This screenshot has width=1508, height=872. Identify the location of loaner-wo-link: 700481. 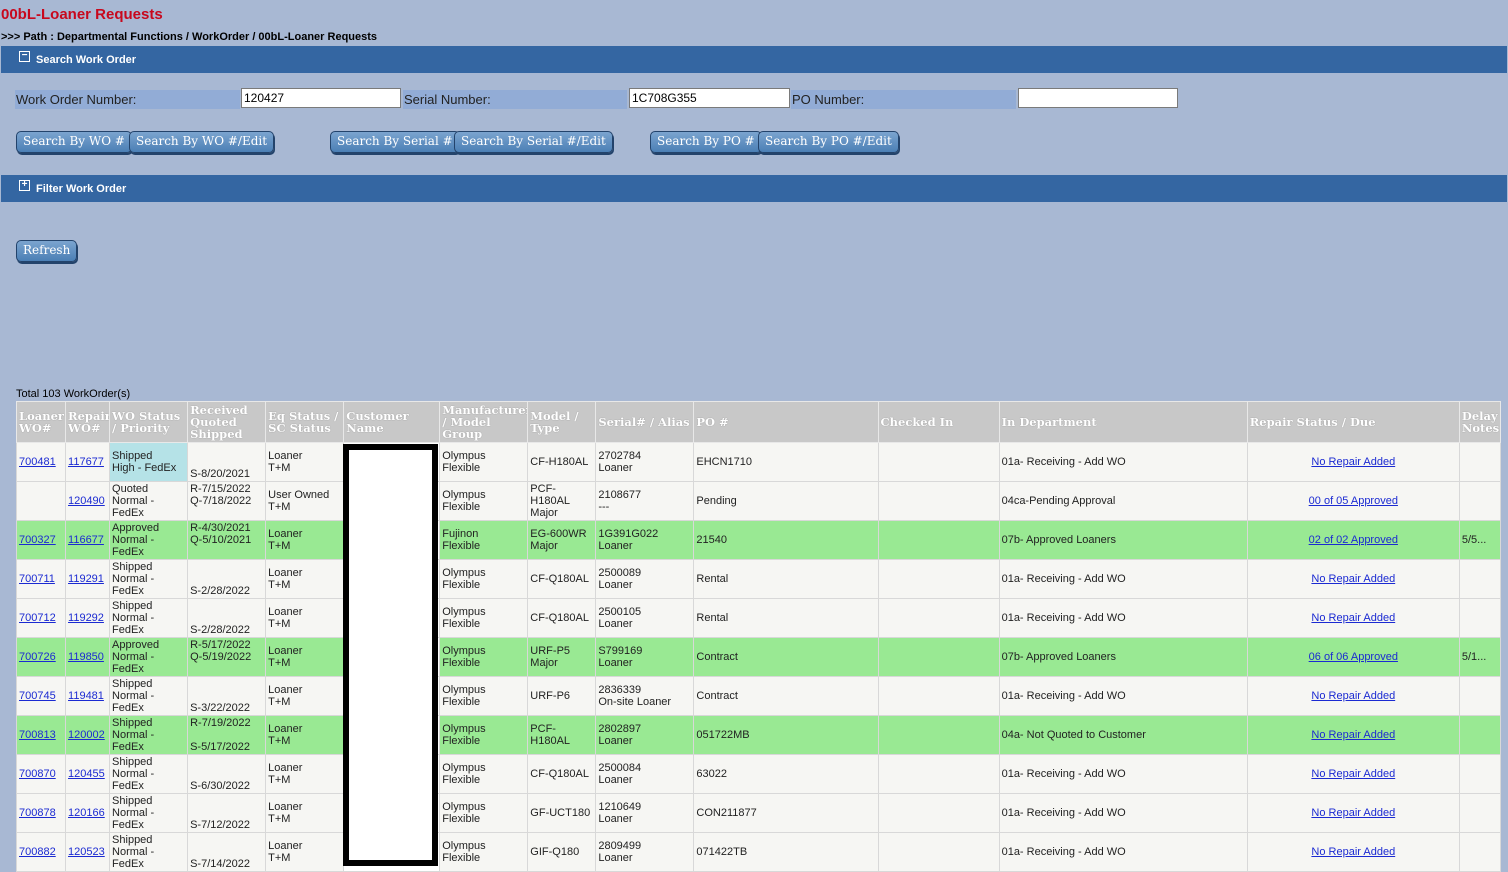
(37, 462).